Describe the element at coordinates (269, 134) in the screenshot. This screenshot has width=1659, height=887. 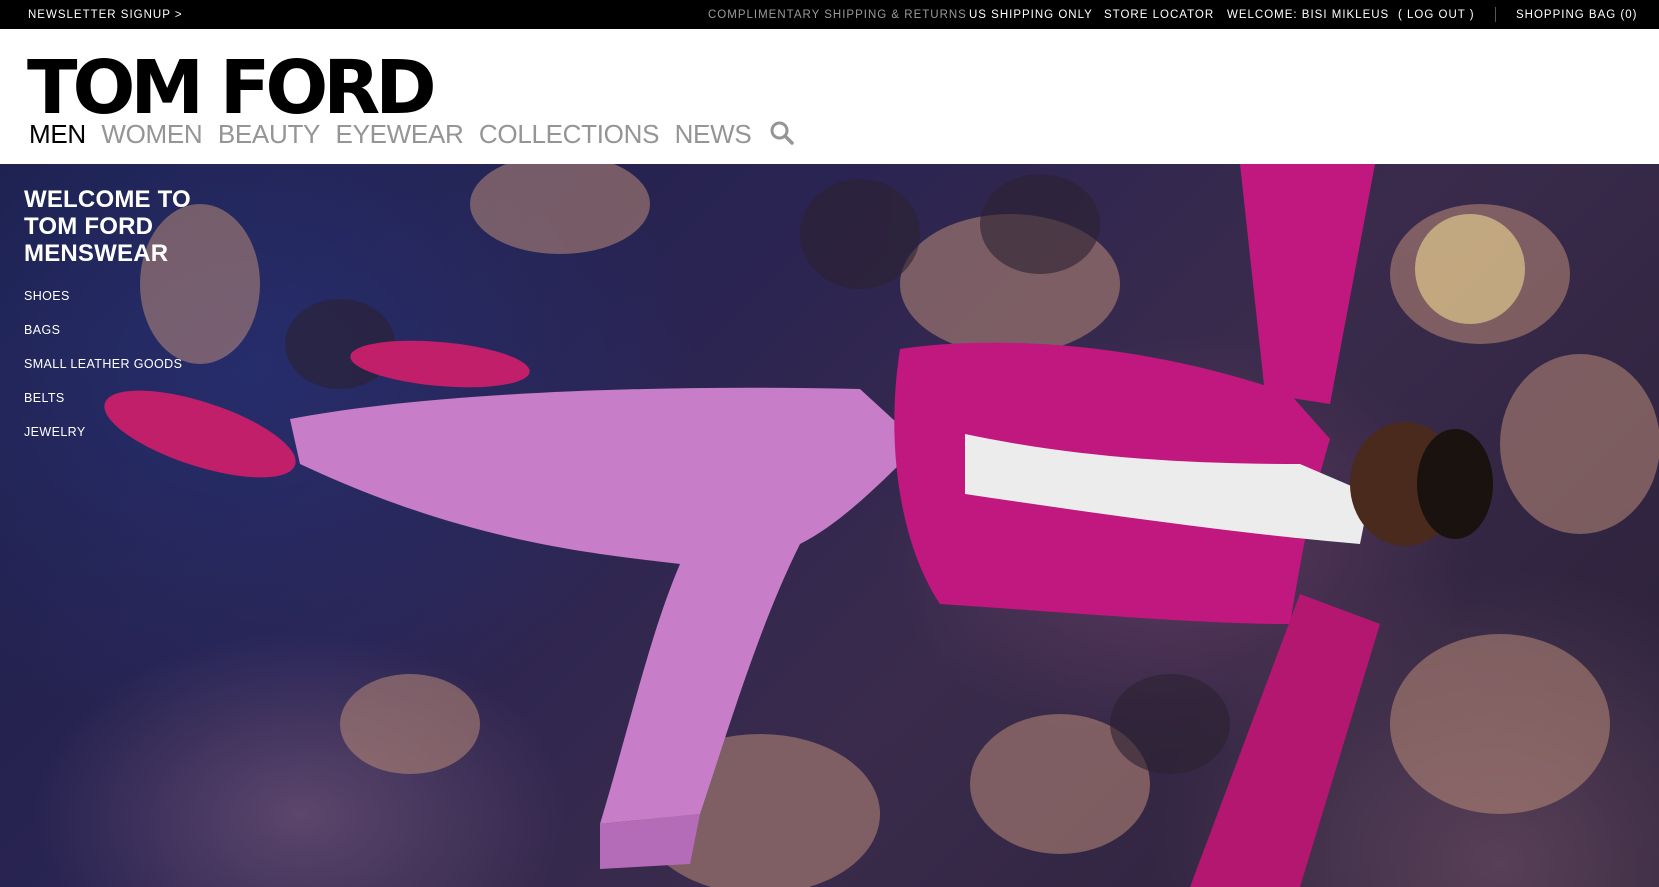
I see `nav-beauty: BEAUTY` at that location.